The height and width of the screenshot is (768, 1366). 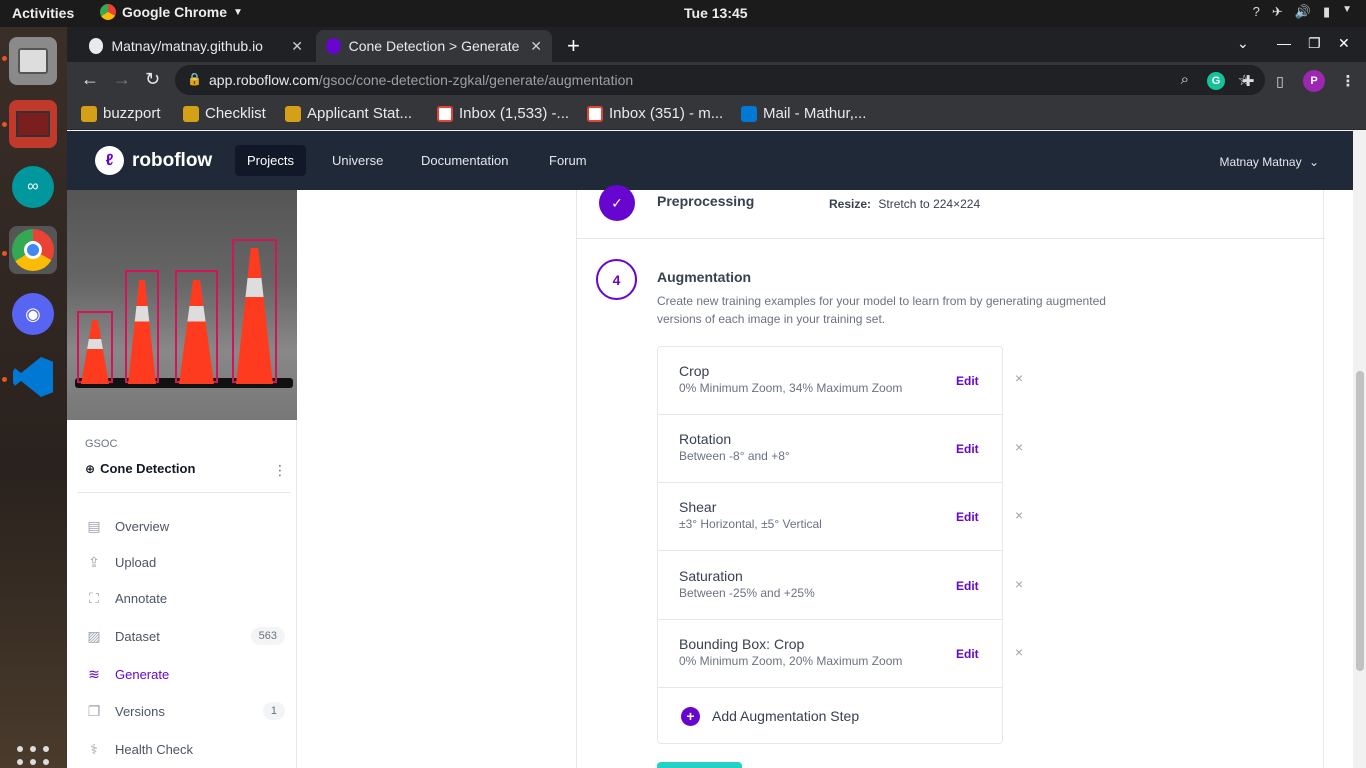 What do you see at coordinates (171, 12) in the screenshot?
I see `app-menu: Google Chrome ▼` at bounding box center [171, 12].